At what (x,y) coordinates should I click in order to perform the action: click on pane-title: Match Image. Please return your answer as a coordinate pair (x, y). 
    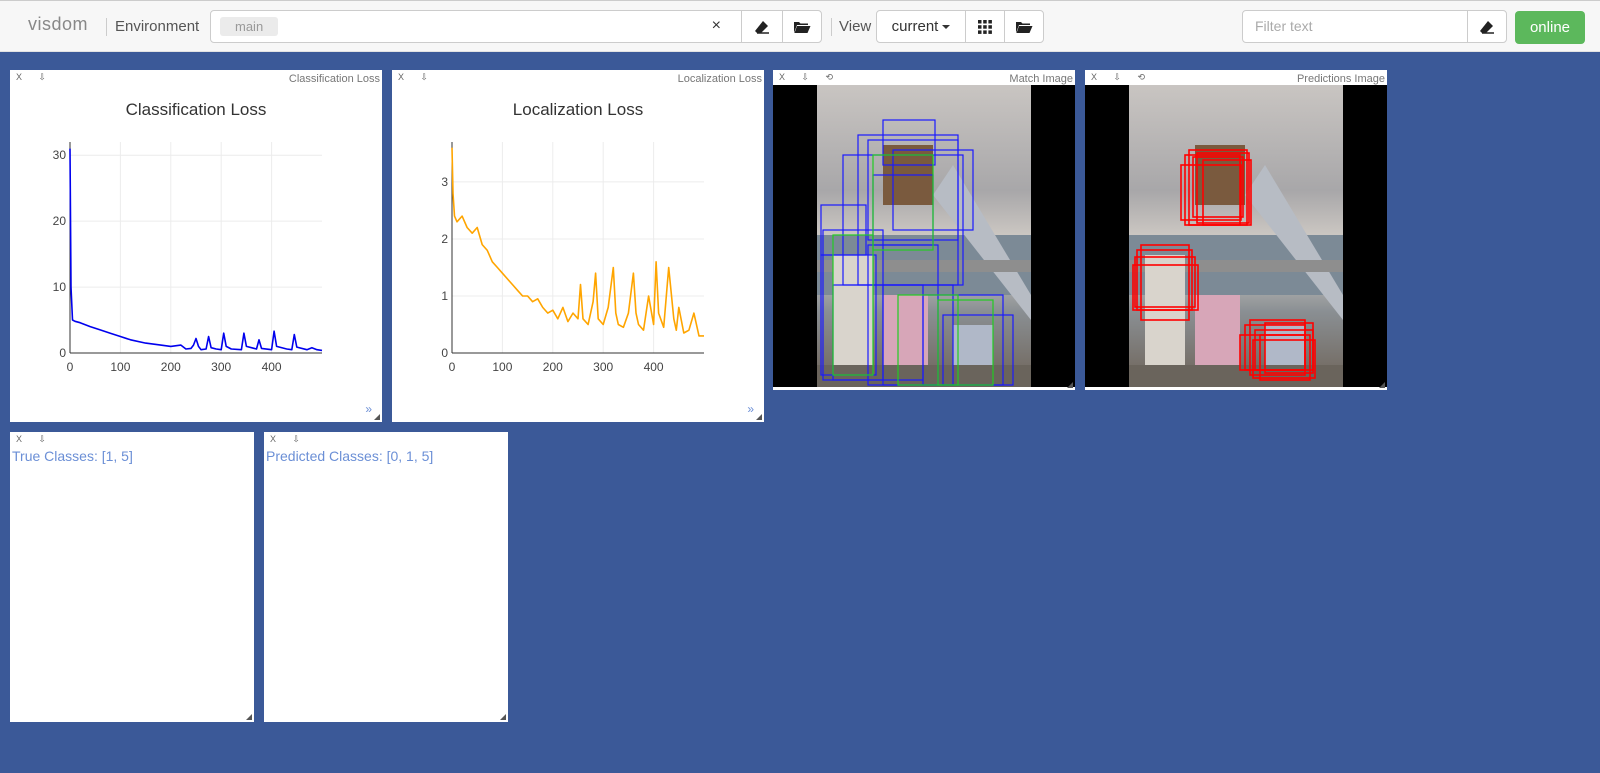
    Looking at the image, I should click on (1041, 79).